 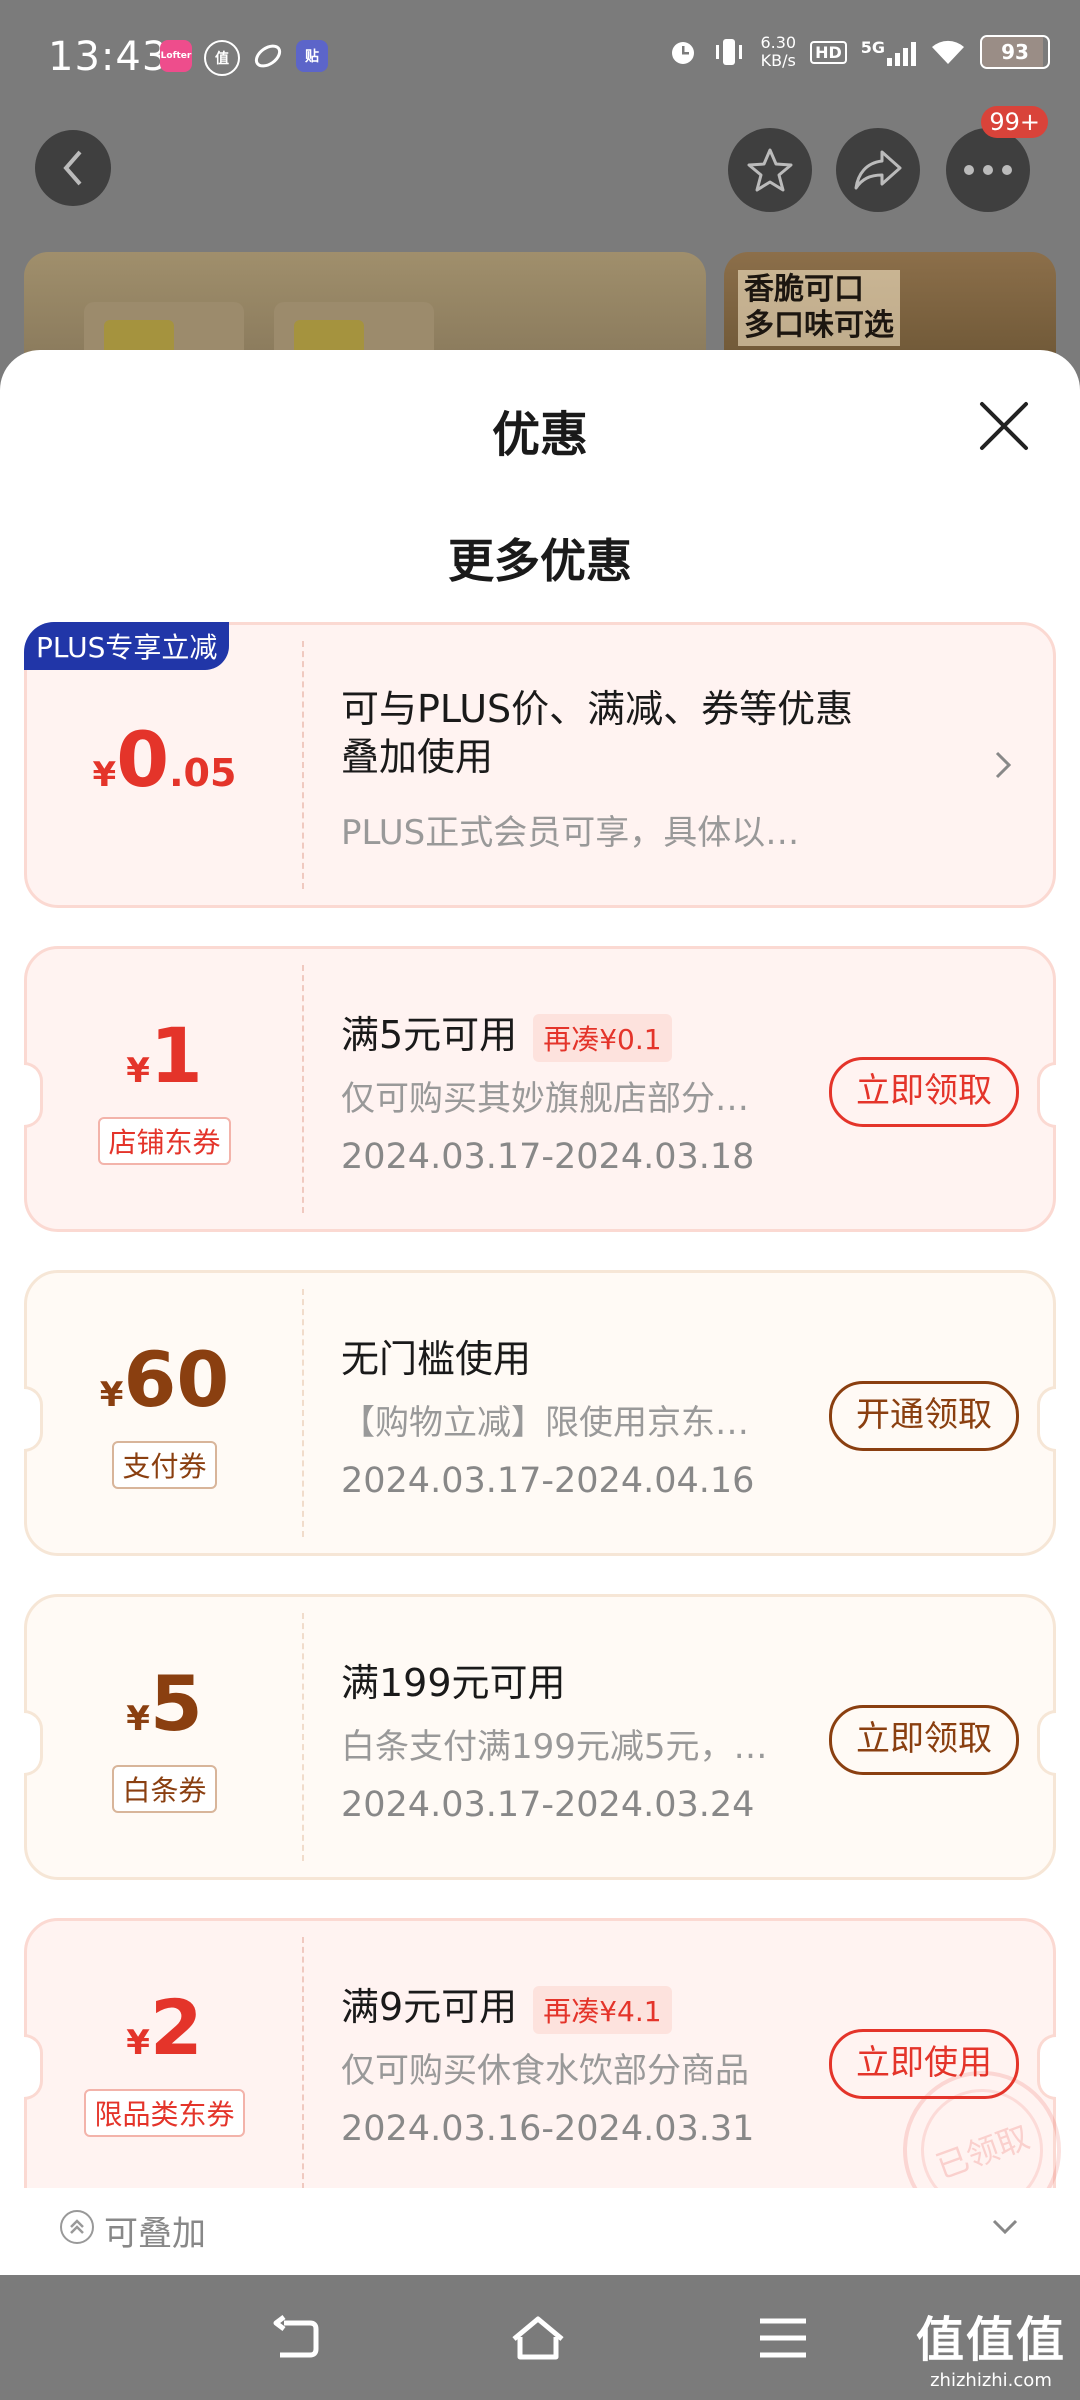 What do you see at coordinates (1015, 52) in the screenshot?
I see `battery-icon: 93` at bounding box center [1015, 52].